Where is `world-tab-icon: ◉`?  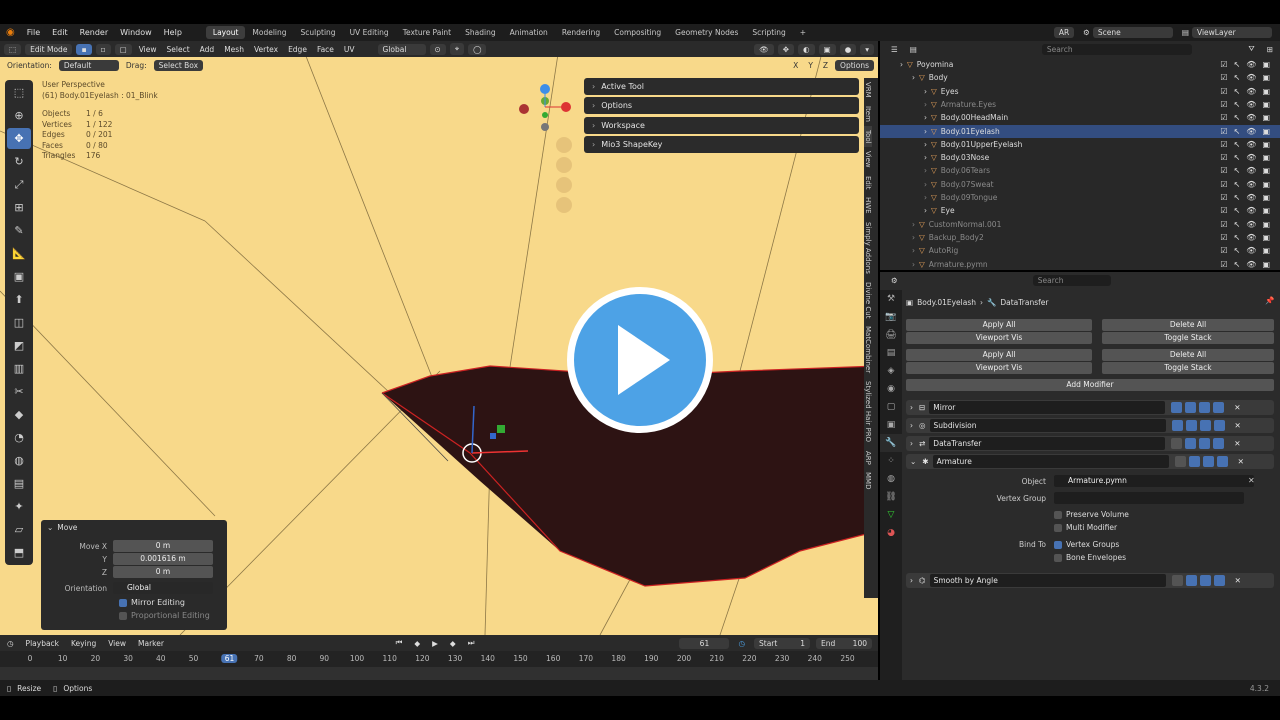 world-tab-icon: ◉ is located at coordinates (891, 389).